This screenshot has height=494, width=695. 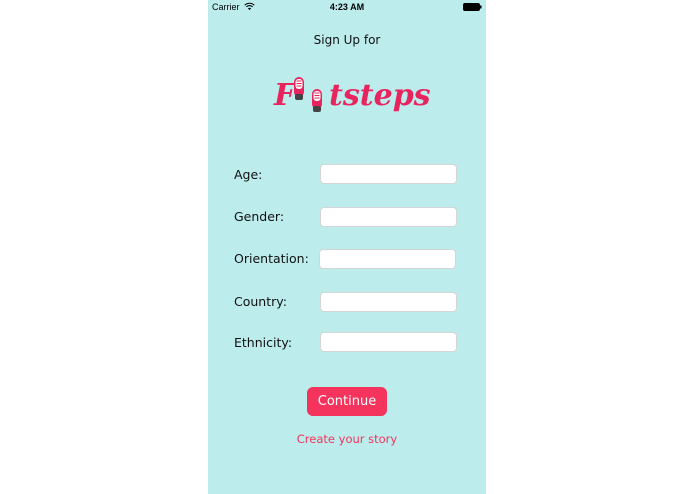 What do you see at coordinates (347, 40) in the screenshot?
I see `page-title: Sign Up for` at bounding box center [347, 40].